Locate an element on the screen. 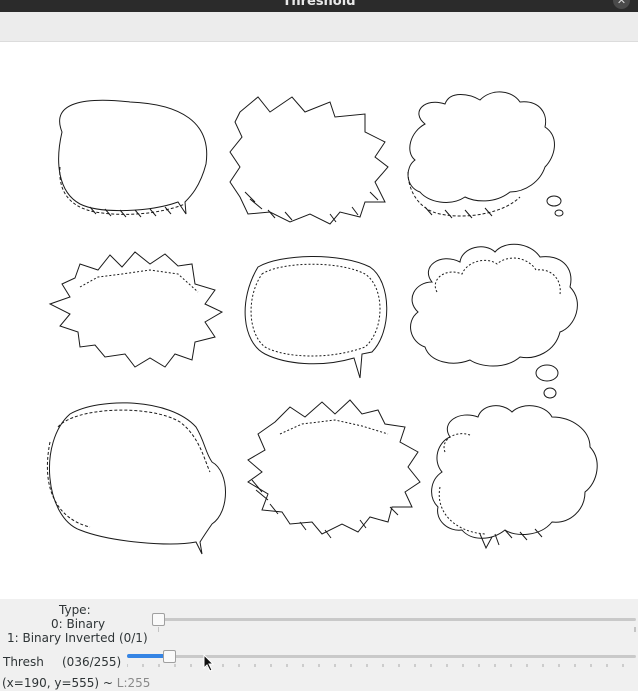 The width and height of the screenshot is (638, 691). cursor-arrow-icon is located at coordinates (209, 663).